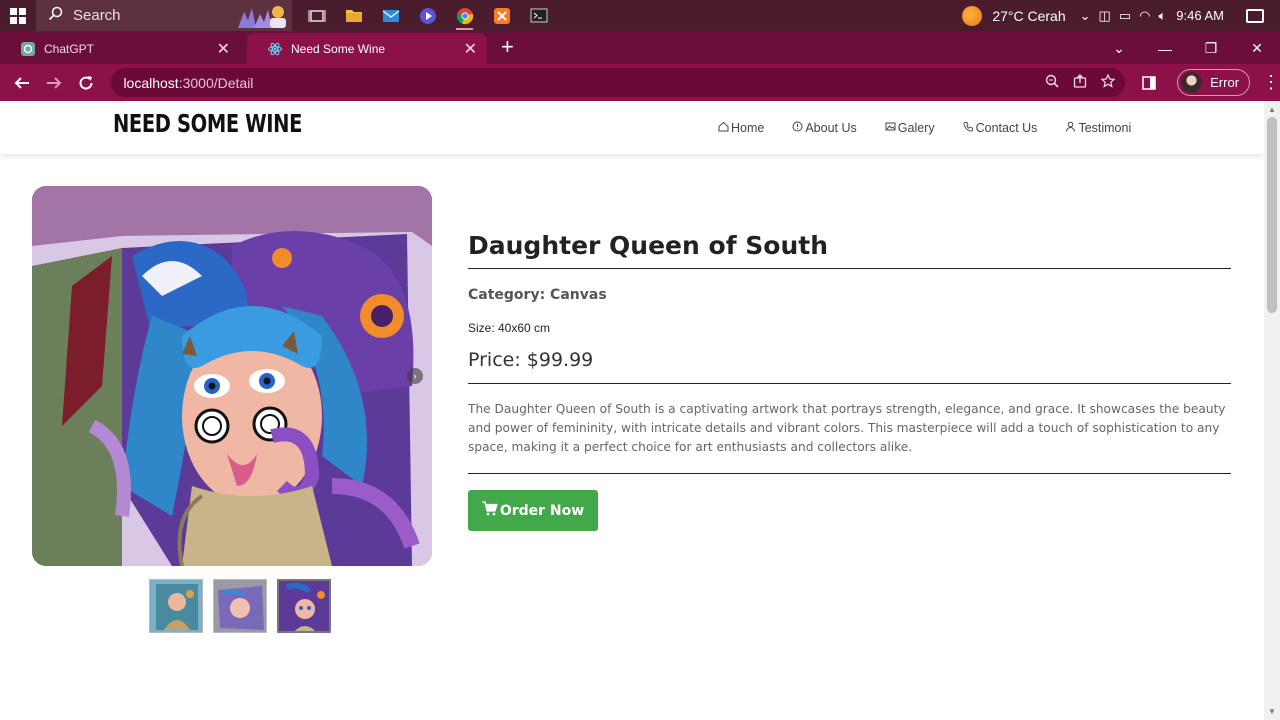  What do you see at coordinates (1162, 16) in the screenshot?
I see `volume-icon: 🔈︎` at bounding box center [1162, 16].